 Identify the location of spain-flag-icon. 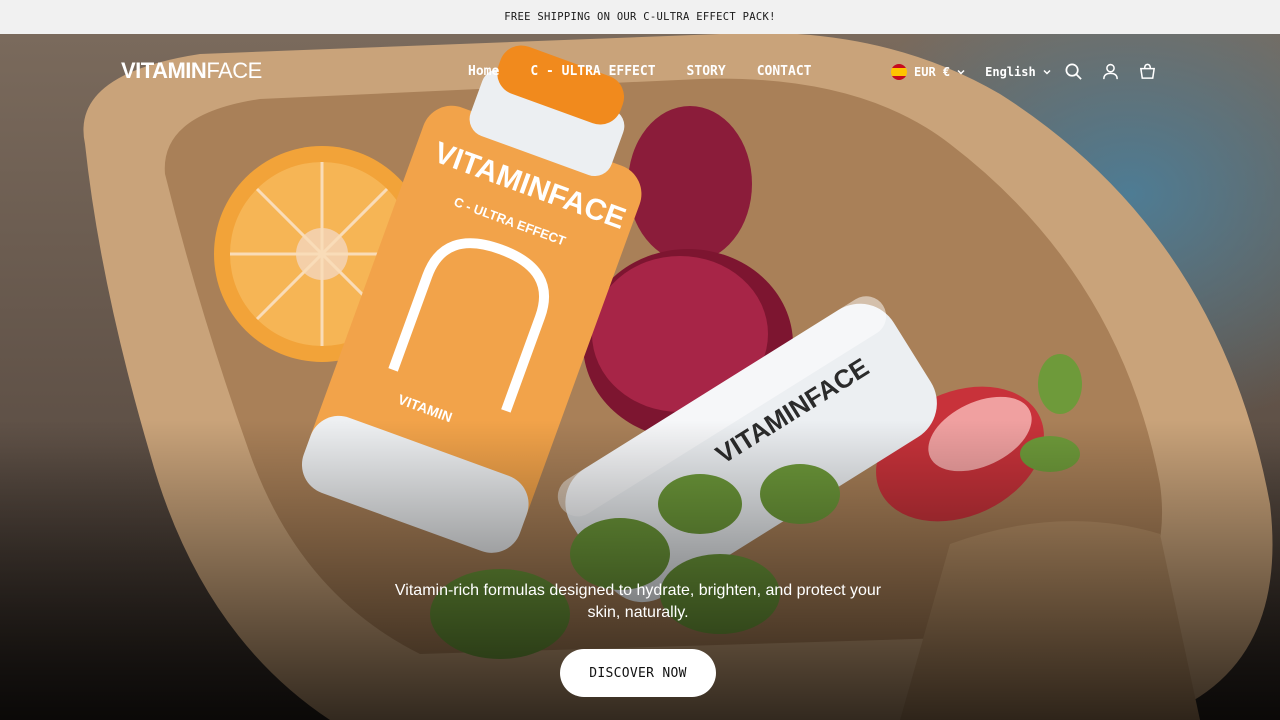
(899, 72).